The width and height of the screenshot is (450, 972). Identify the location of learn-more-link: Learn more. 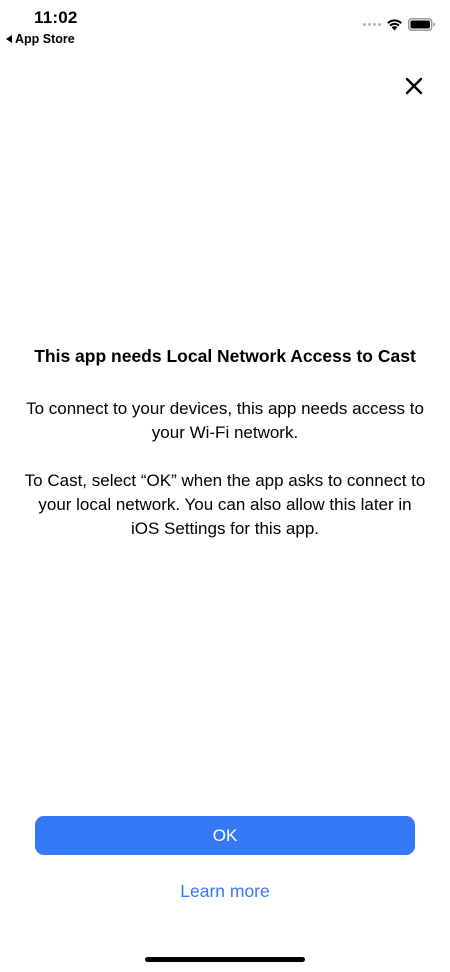
(225, 891).